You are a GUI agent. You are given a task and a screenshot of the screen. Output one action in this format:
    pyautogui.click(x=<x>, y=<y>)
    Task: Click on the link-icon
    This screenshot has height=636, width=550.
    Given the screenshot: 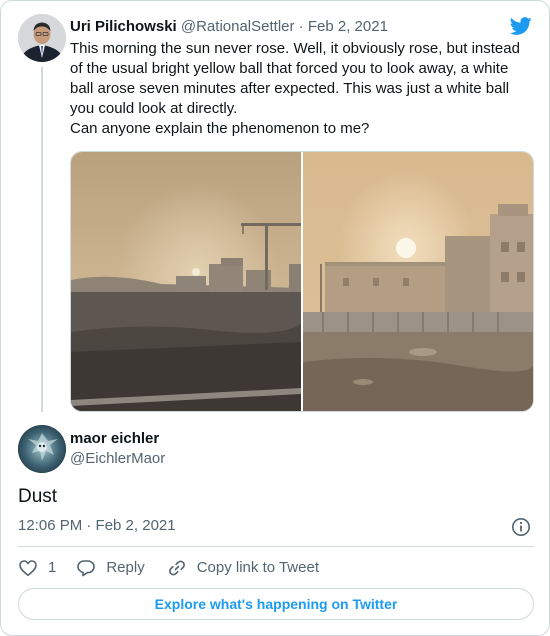 What is the action you would take?
    pyautogui.click(x=176, y=568)
    